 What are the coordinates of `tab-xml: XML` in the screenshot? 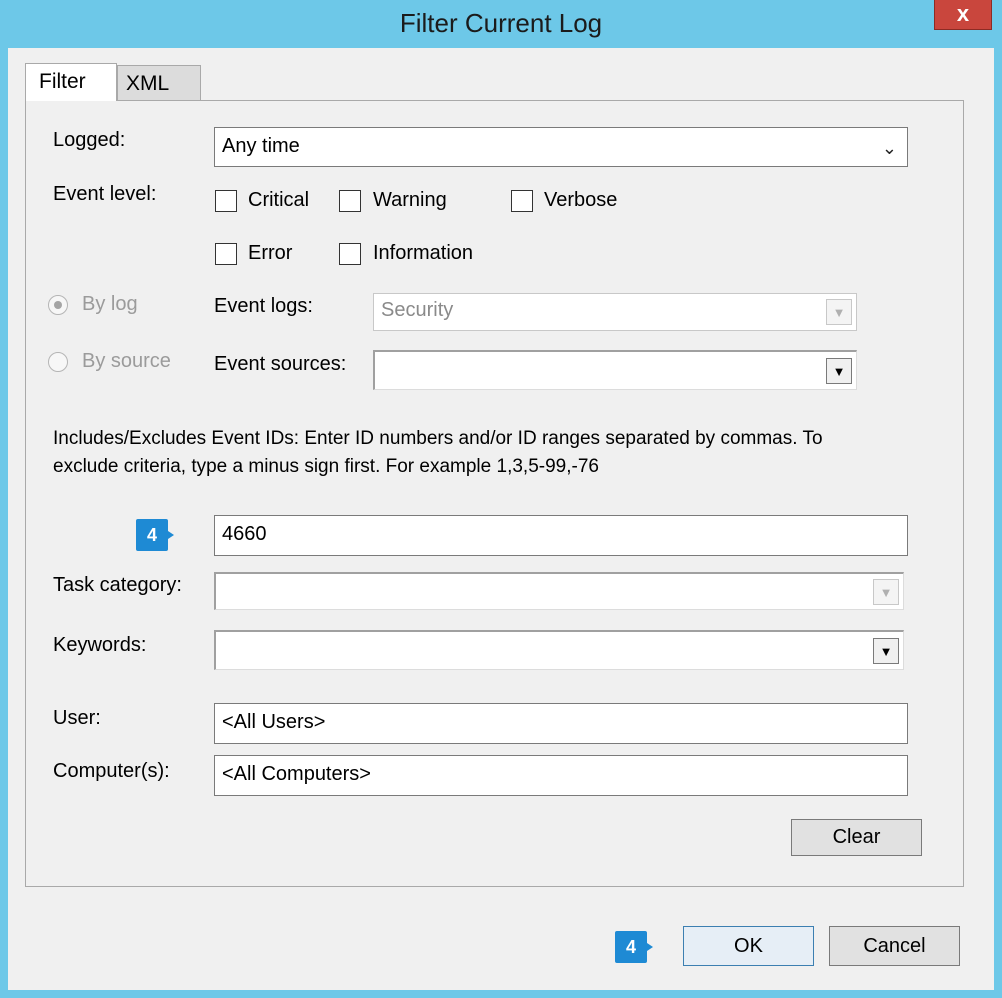 It's located at (159, 83).